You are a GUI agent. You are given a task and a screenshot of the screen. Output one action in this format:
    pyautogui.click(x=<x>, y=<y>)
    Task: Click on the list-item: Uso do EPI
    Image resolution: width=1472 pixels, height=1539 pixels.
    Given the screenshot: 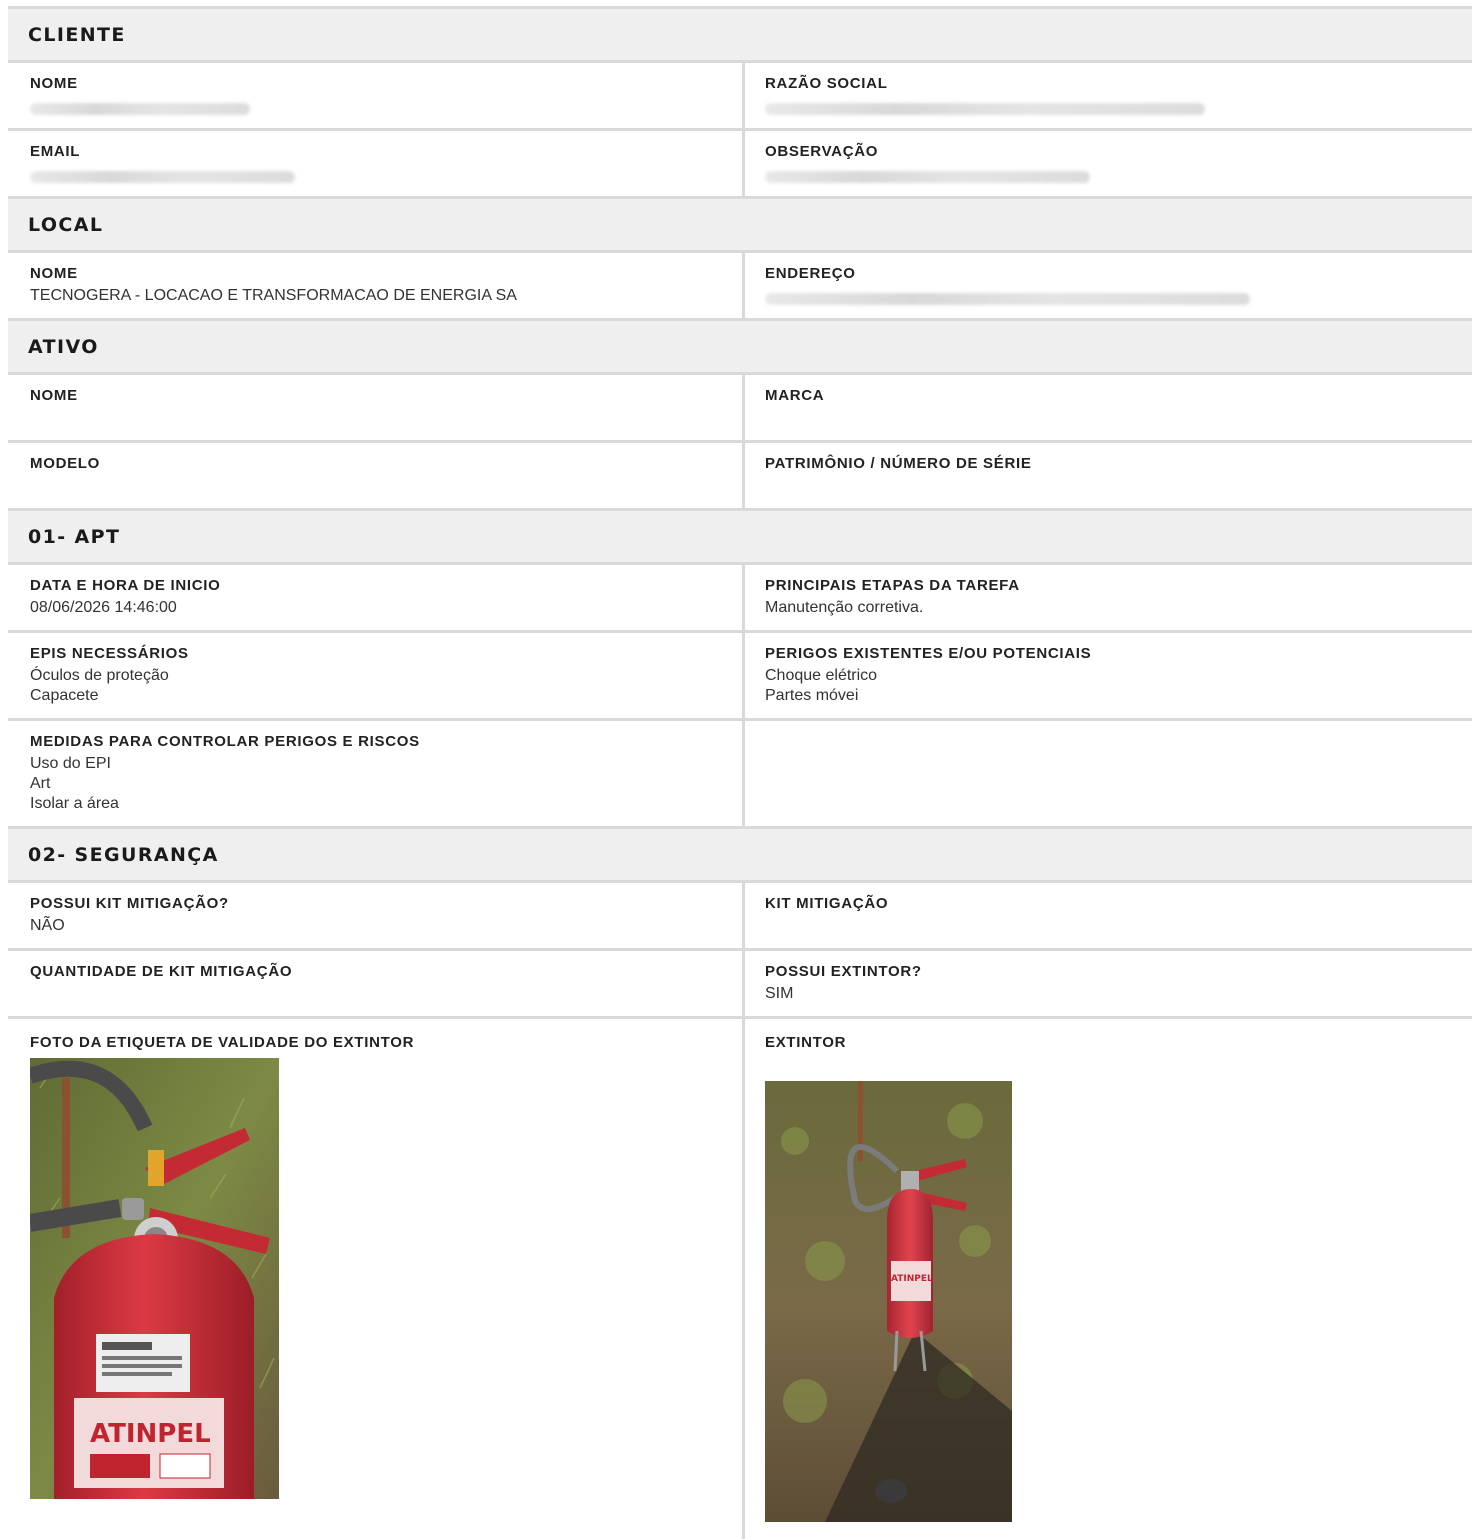 What is the action you would take?
    pyautogui.click(x=70, y=763)
    